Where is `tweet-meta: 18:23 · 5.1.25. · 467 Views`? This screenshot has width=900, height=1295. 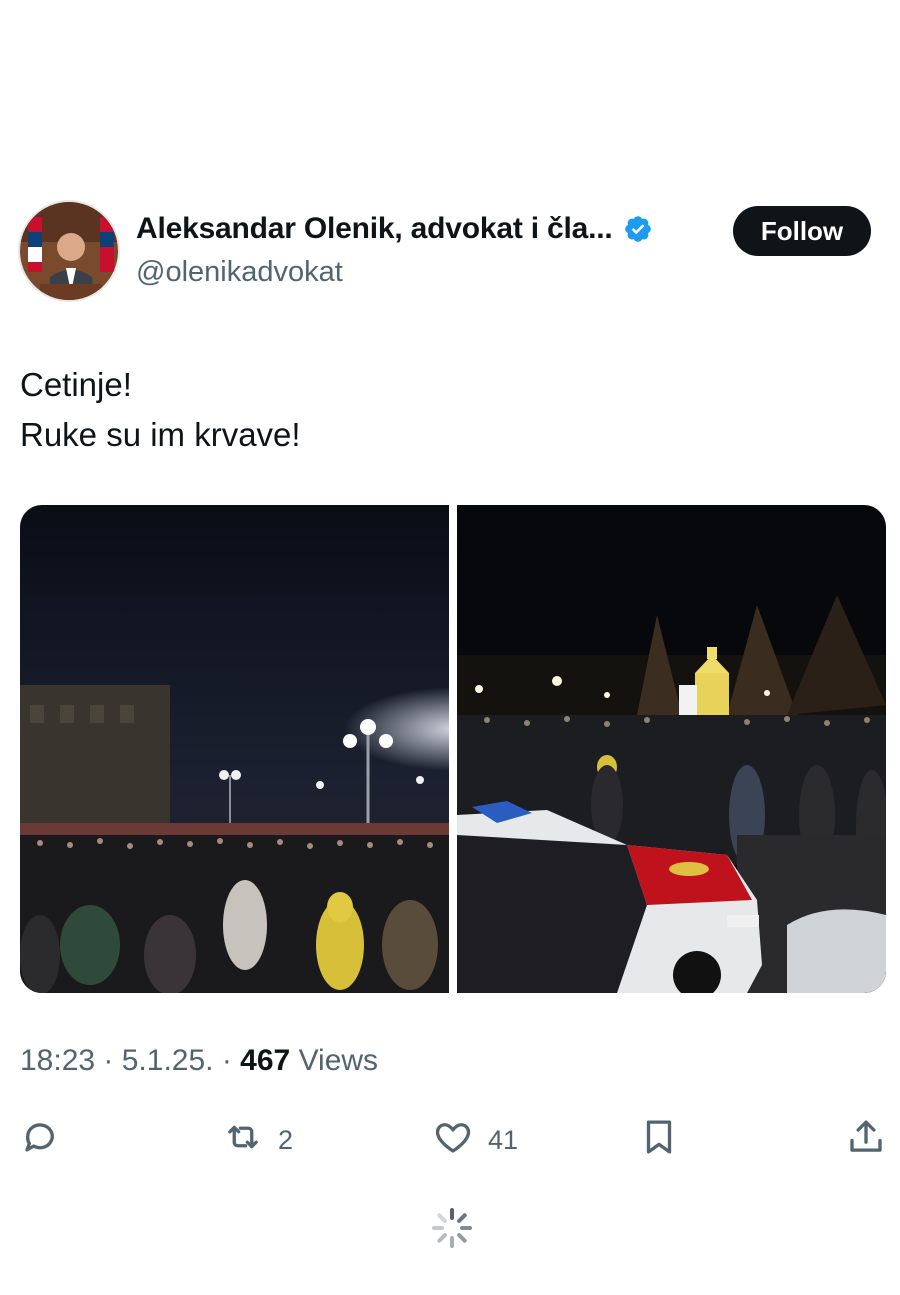 tweet-meta: 18:23 · 5.1.25. · 467 Views is located at coordinates (199, 1061).